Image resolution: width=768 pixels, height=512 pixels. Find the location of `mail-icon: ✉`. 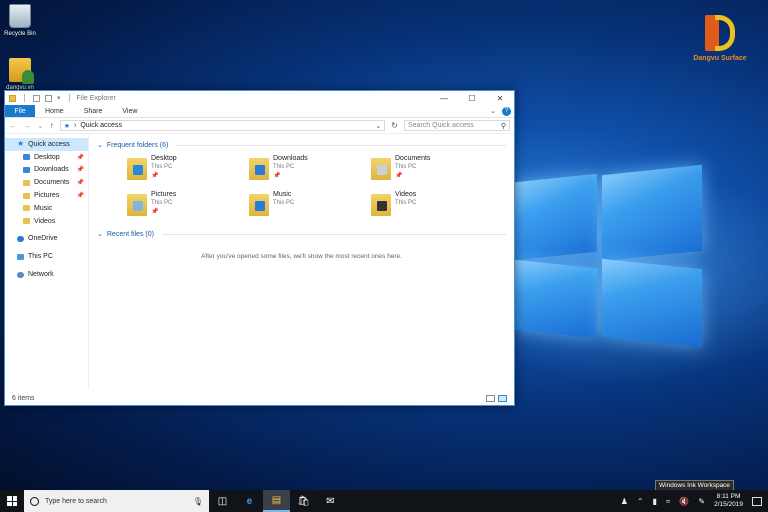

mail-icon: ✉ is located at coordinates (330, 501).